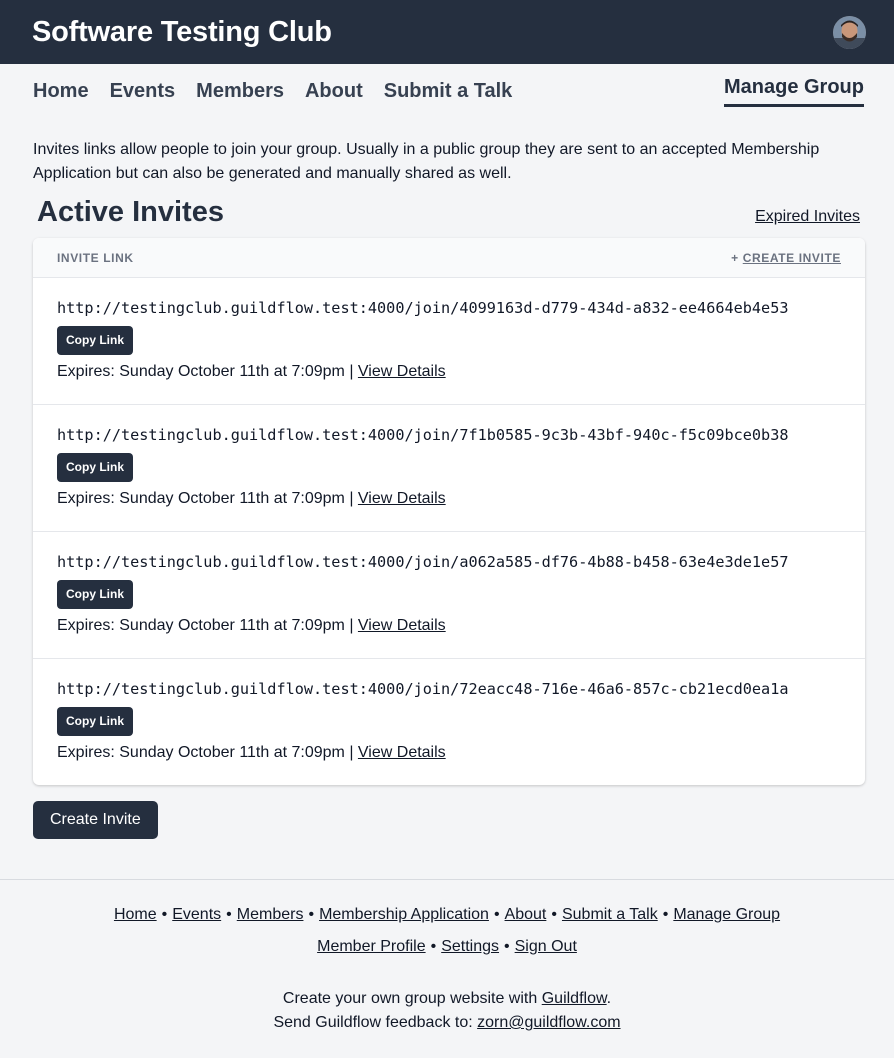 Image resolution: width=894 pixels, height=1058 pixels. Describe the element at coordinates (526, 914) in the screenshot. I see `footer-about-link: About` at that location.